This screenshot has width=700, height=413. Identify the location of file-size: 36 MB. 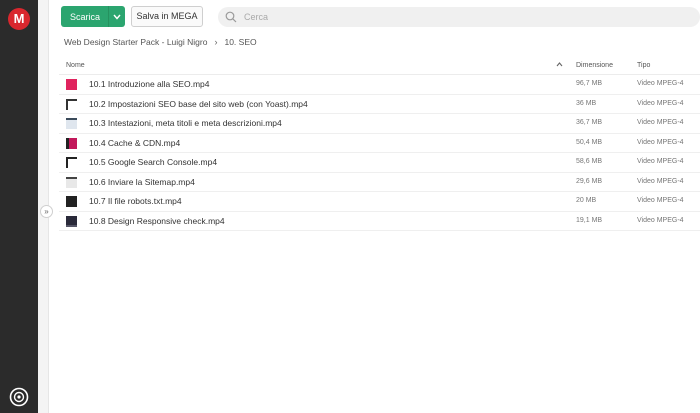
(586, 103).